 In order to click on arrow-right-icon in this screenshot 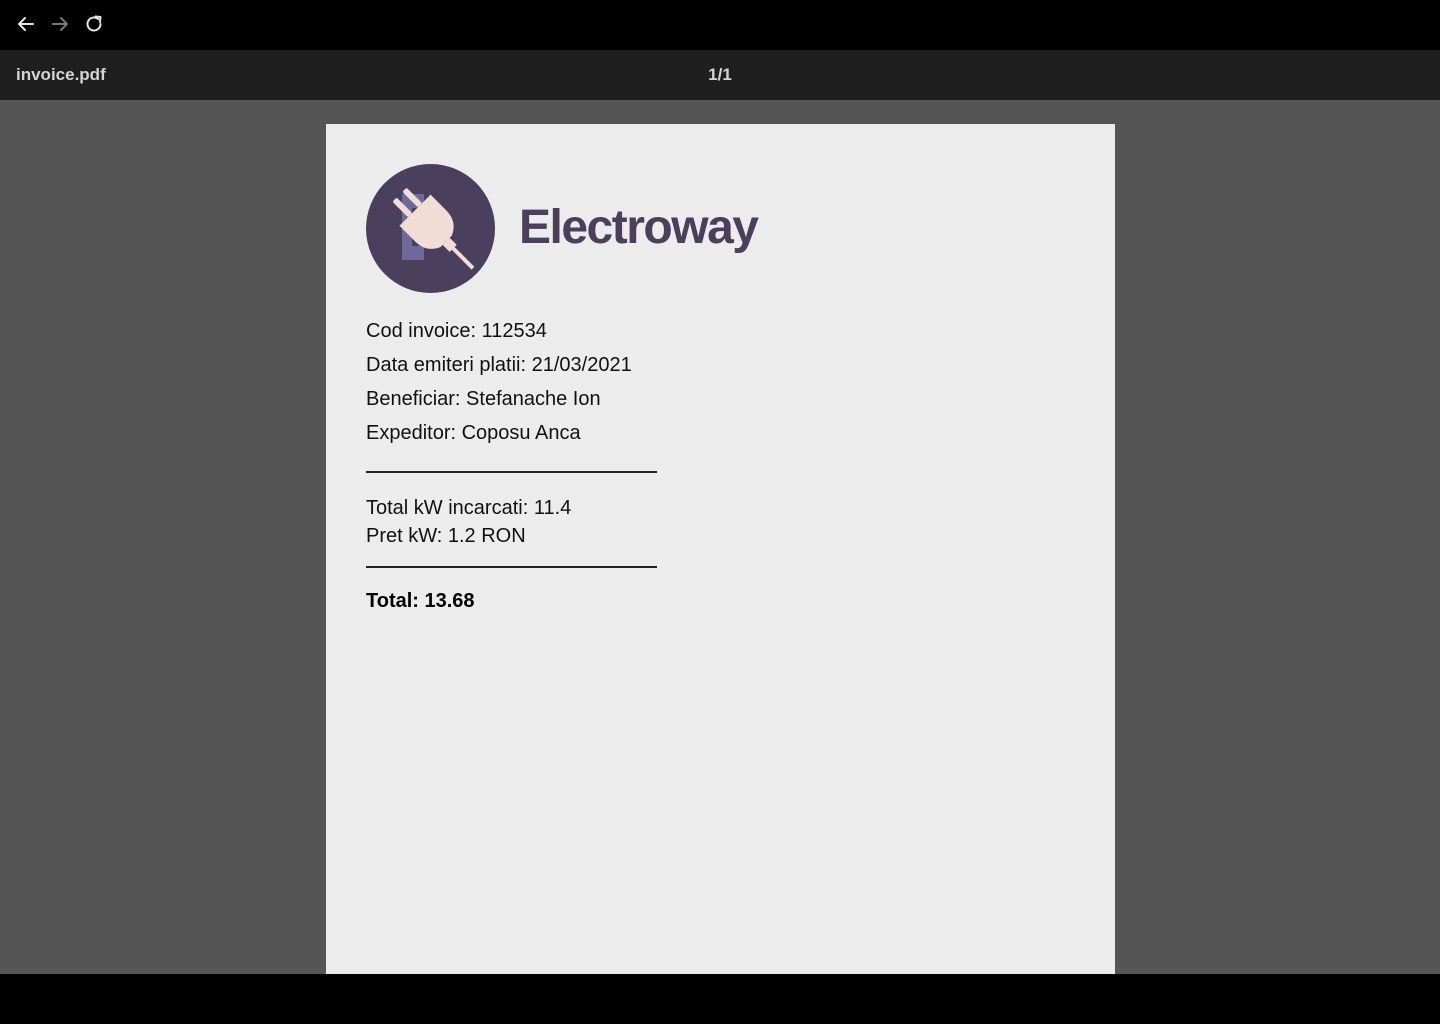, I will do `click(60, 24)`.